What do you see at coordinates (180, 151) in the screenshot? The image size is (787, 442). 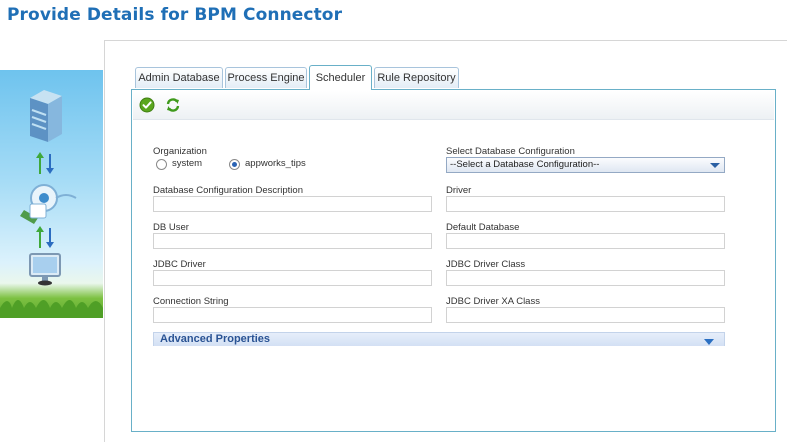 I see `organization-label: Organization` at bounding box center [180, 151].